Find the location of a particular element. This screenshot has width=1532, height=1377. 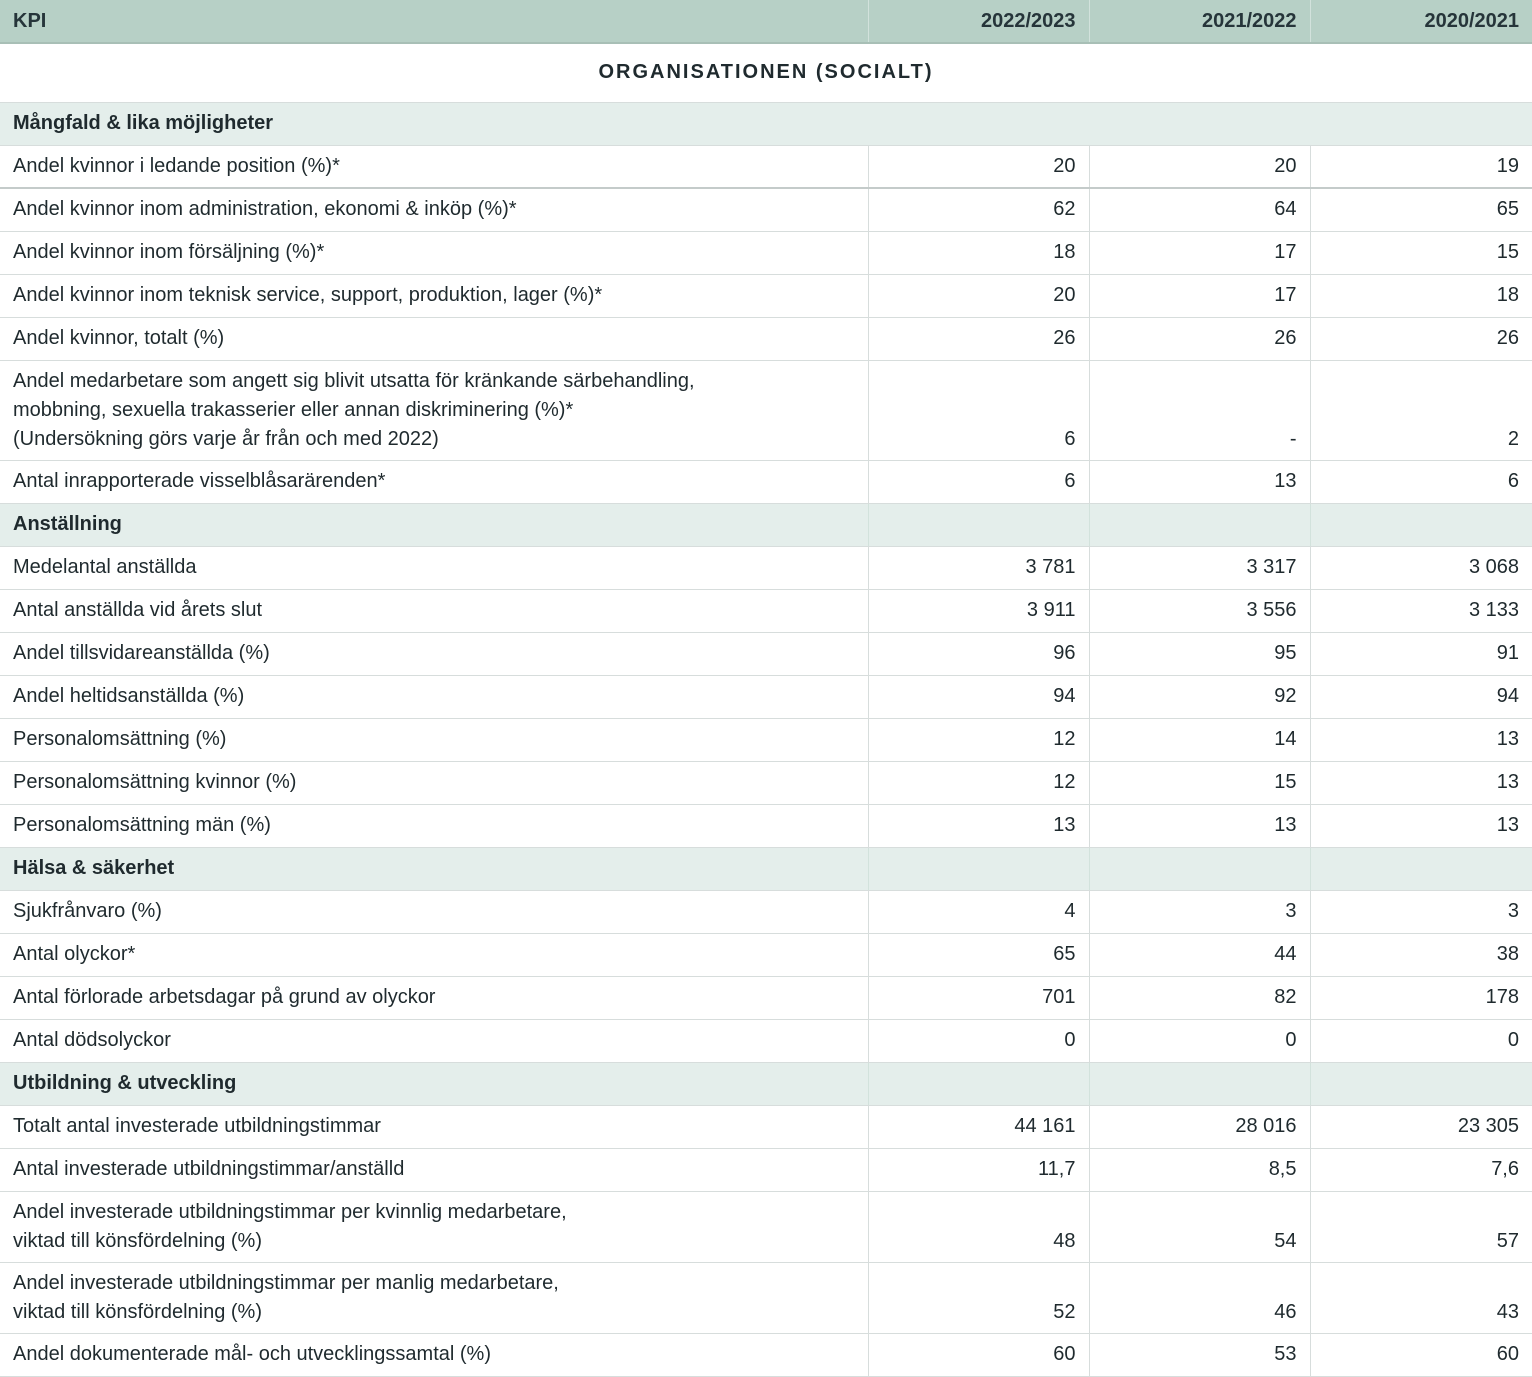

kpi-value: 95 is located at coordinates (1199, 654).